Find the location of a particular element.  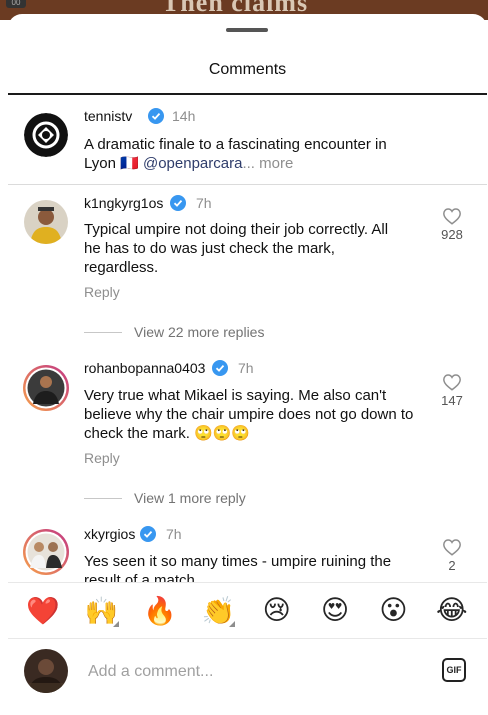

emoji-reaction-bar: ❤️ 🙌 🔥 👏 😢 😍 😮 😂 is located at coordinates (247, 610).